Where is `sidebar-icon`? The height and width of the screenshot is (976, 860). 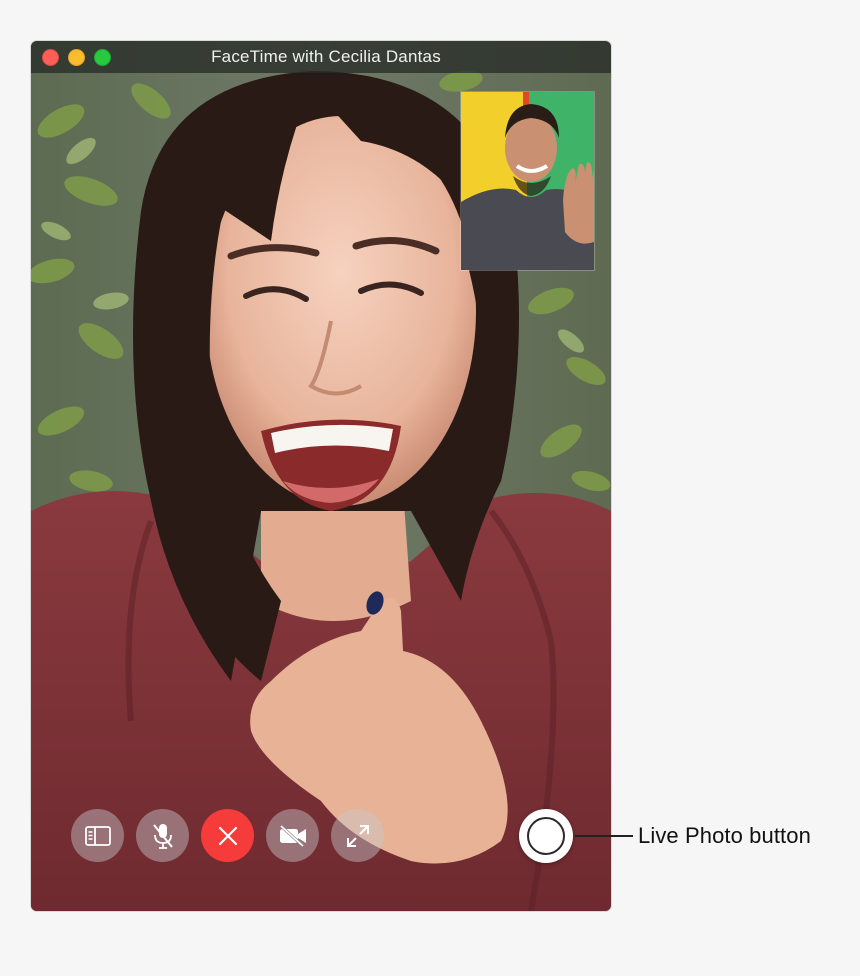 sidebar-icon is located at coordinates (97, 835).